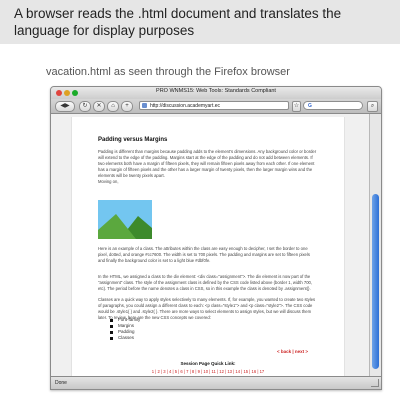 The height and width of the screenshot is (411, 400). Describe the element at coordinates (375, 281) in the screenshot. I see `scrollbar-thumb` at that location.